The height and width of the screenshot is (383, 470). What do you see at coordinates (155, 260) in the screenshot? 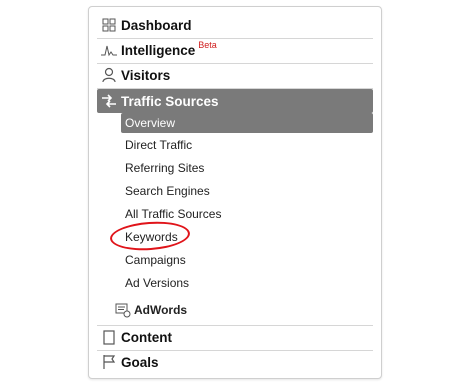
I see `subnav-campaigns-label: Campaigns` at bounding box center [155, 260].